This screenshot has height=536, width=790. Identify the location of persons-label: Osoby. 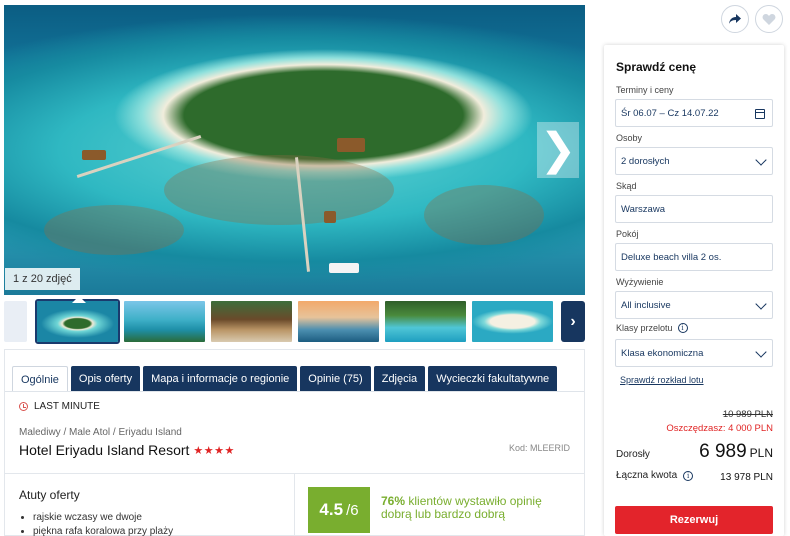
(629, 138).